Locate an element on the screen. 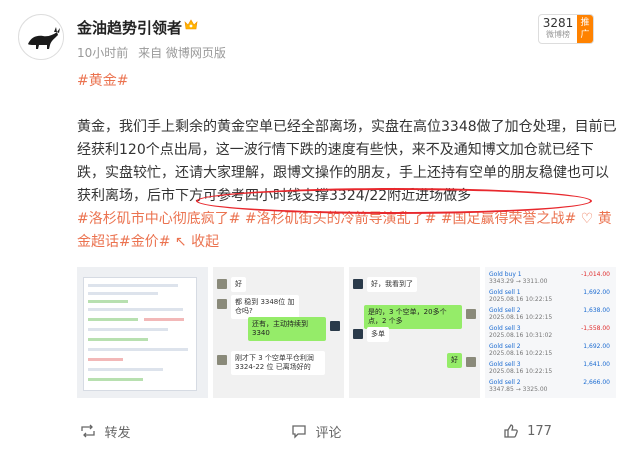  chat2-msg-2: 是的，3 个空单，20多个点，2 个多 is located at coordinates (413, 317).